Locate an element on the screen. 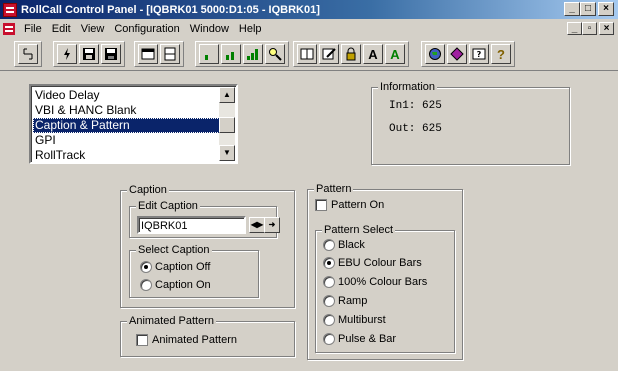 The height and width of the screenshot is (371, 618). save-edit-icon is located at coordinates (89, 54).